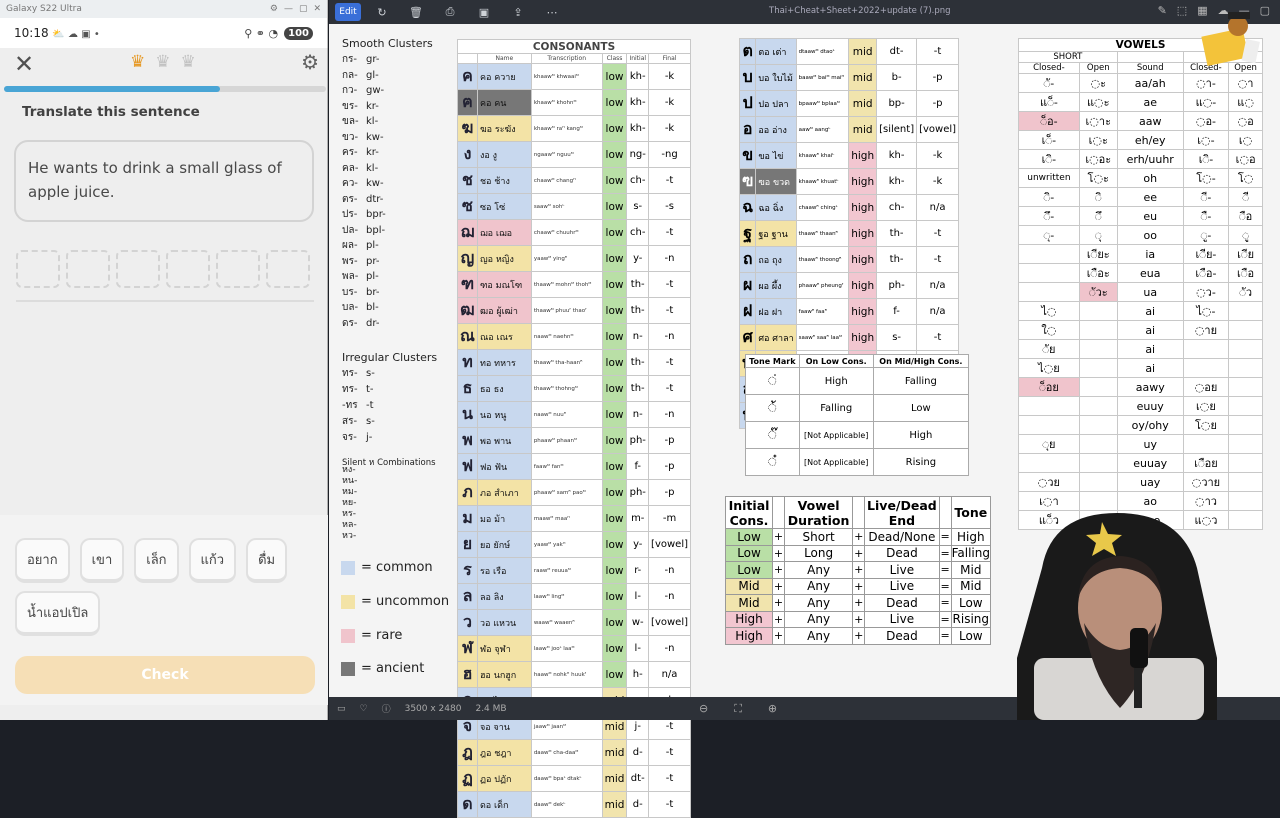 This screenshot has width=1280, height=818. I want to click on word-tile: อยาก, so click(42, 560).